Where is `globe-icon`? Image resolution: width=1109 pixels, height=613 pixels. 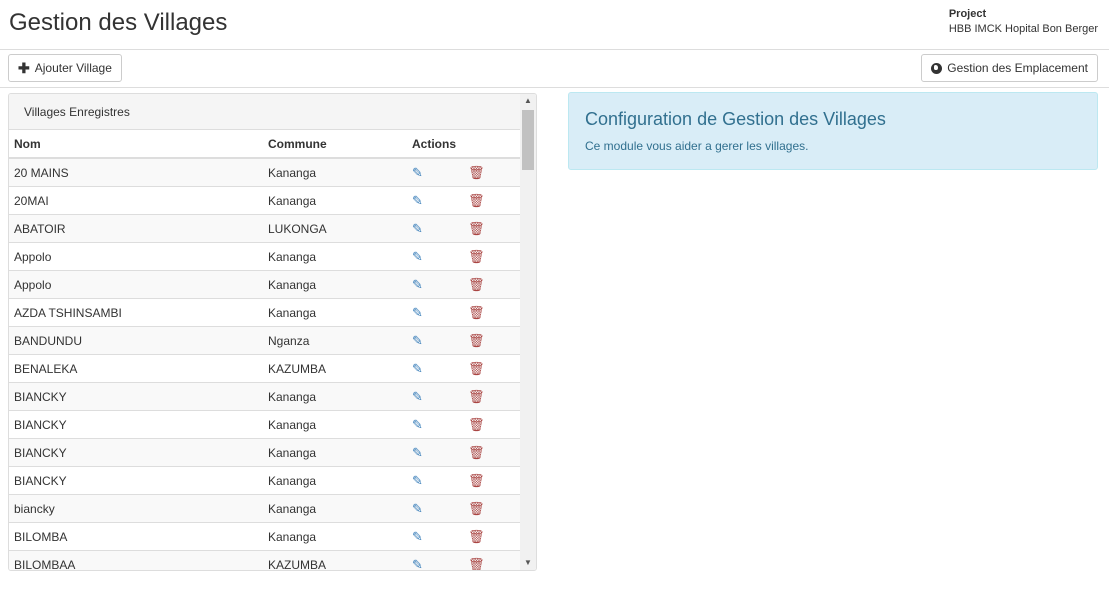
globe-icon is located at coordinates (937, 68).